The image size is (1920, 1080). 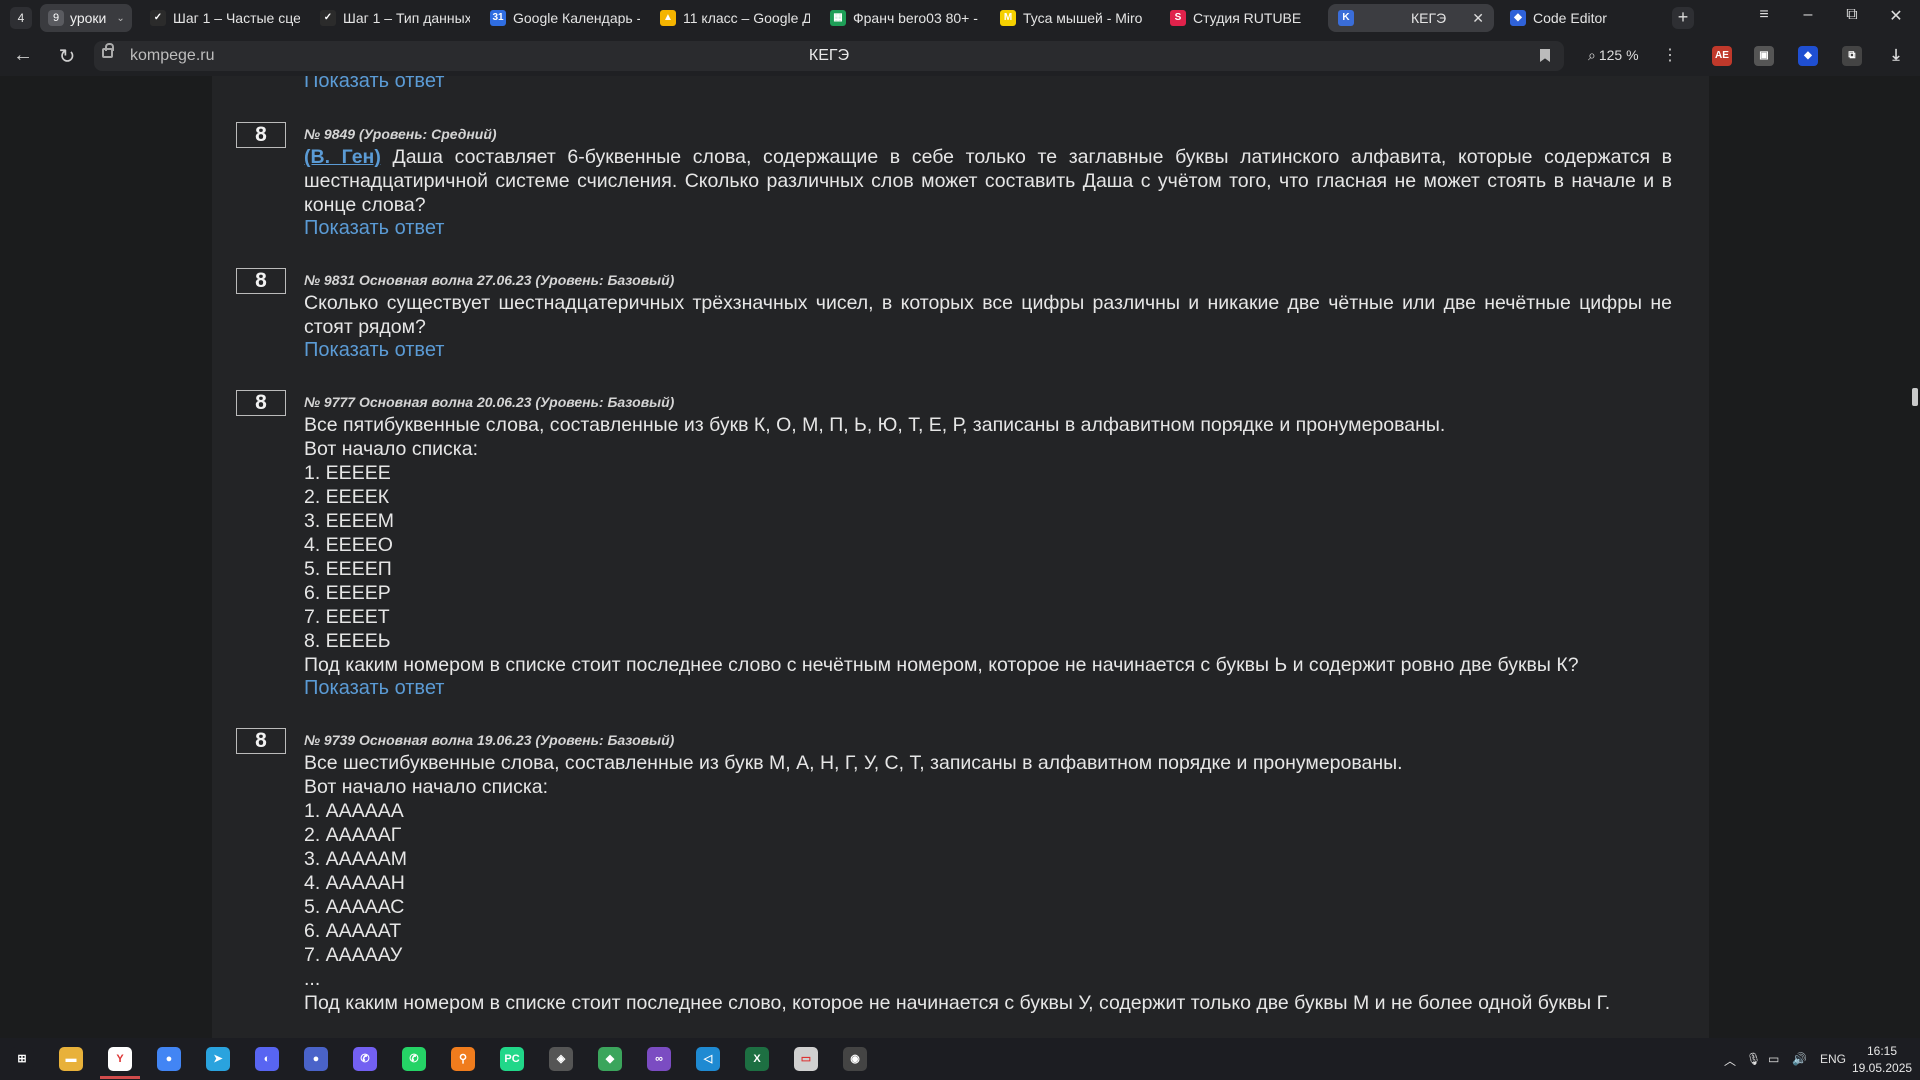 What do you see at coordinates (1670, 55) in the screenshot?
I see `more-icon: ⋮` at bounding box center [1670, 55].